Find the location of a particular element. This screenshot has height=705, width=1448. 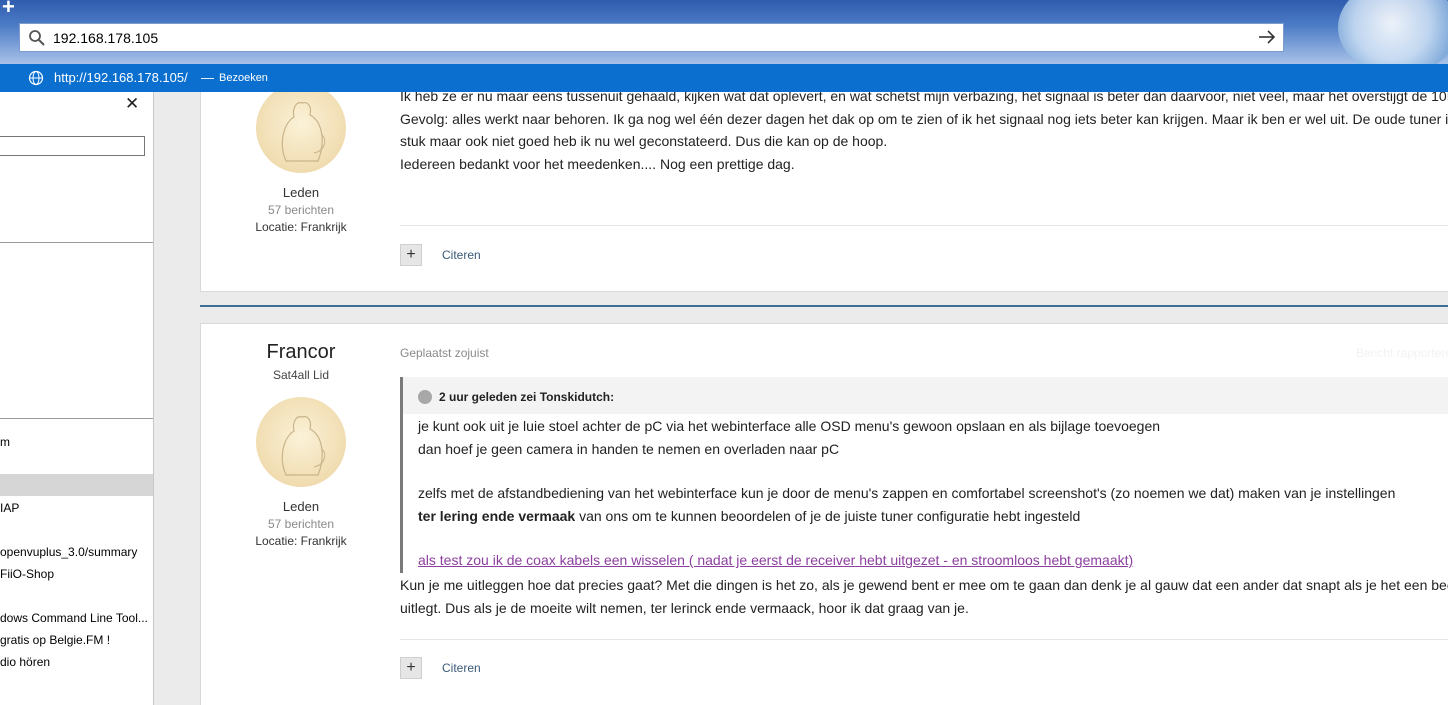

author-name: Francor is located at coordinates (301, 352).